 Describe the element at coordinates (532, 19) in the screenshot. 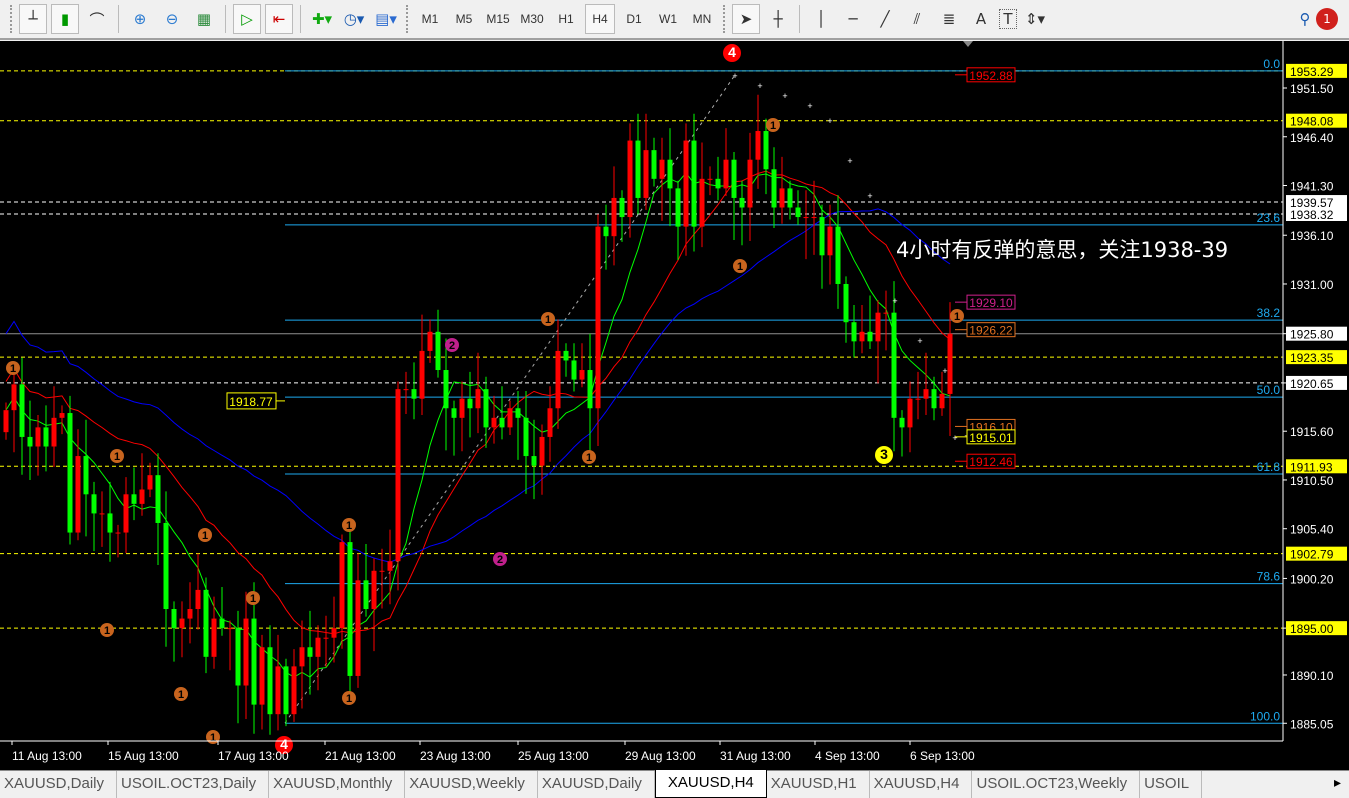

I see `timeframe-m30: M30` at that location.